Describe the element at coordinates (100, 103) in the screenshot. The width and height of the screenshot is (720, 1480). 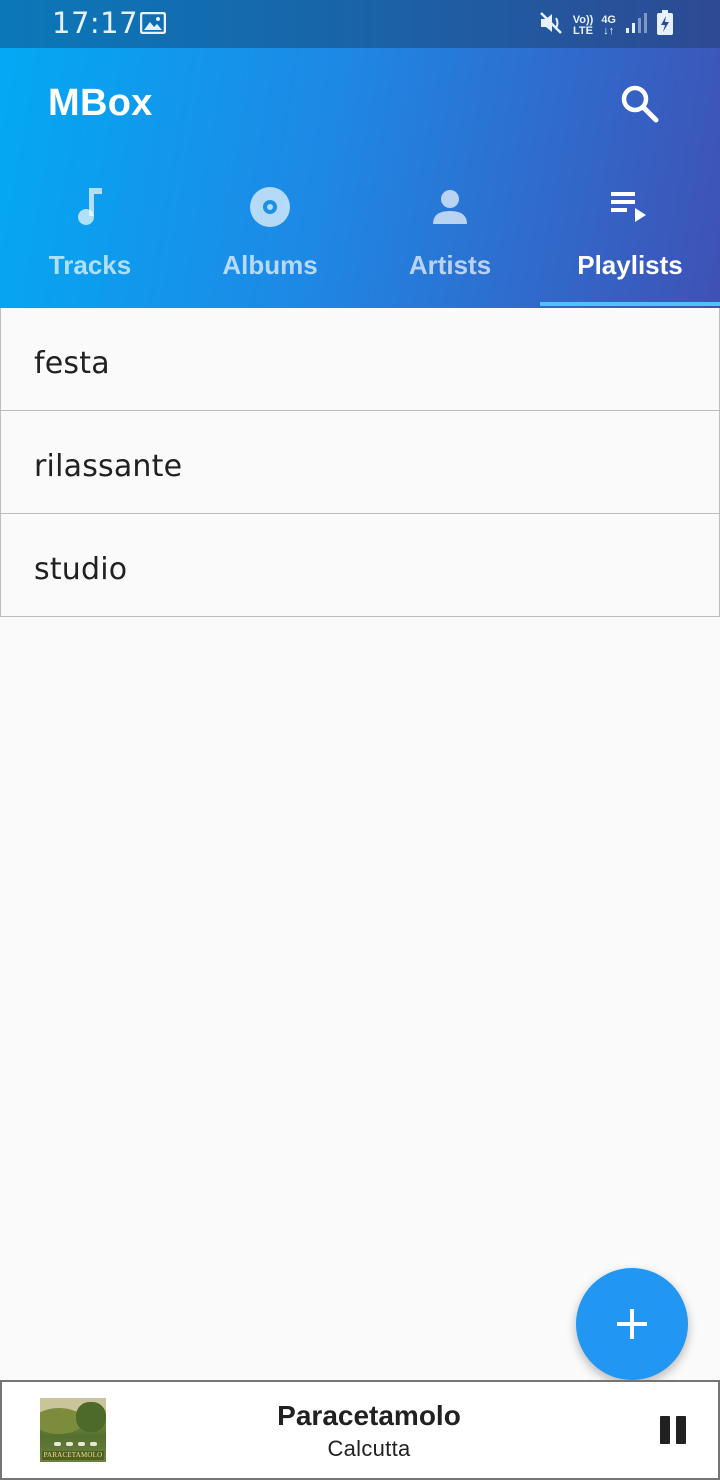
I see `app-title: MBox` at that location.